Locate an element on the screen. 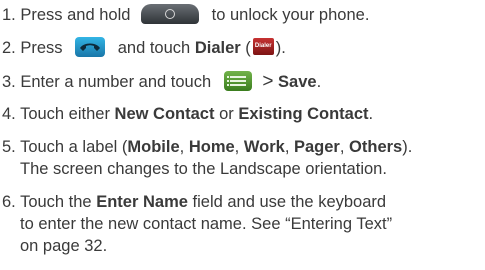  unlock-button-icon is located at coordinates (170, 13).